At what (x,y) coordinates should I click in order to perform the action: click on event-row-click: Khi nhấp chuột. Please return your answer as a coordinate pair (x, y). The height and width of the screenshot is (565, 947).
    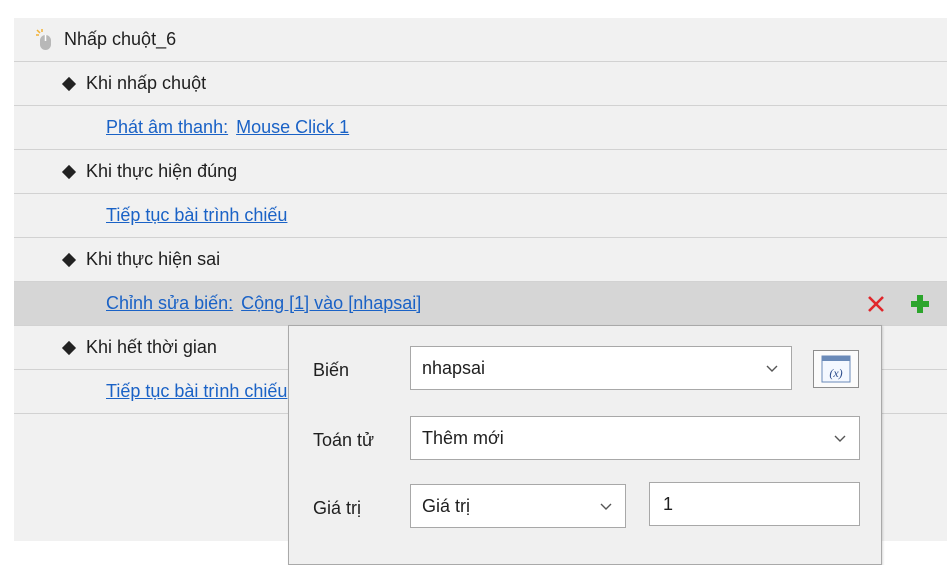
    Looking at the image, I should click on (480, 84).